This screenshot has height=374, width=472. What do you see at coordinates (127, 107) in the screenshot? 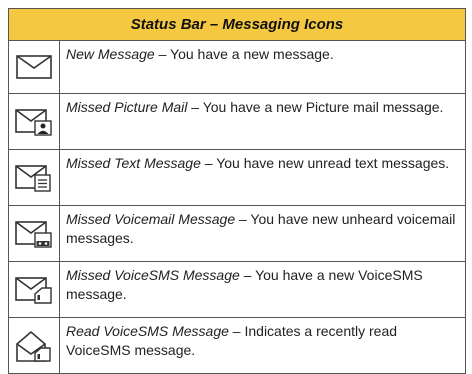
I see `icon-name: Missed Picture Mail` at bounding box center [127, 107].